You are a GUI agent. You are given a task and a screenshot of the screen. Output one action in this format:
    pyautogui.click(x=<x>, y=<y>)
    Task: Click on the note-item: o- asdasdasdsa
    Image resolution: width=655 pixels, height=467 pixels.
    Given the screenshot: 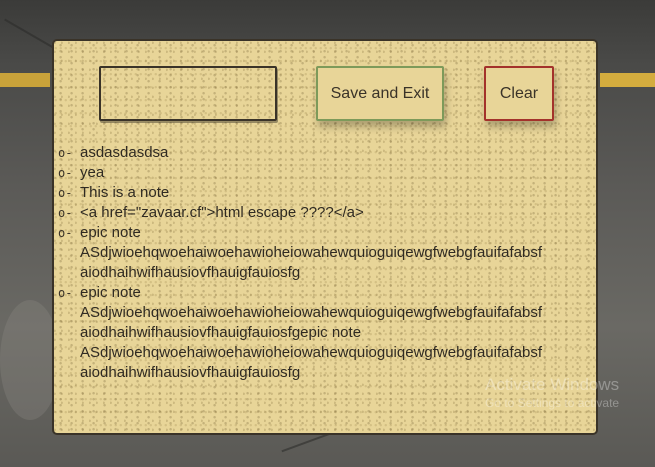 What is the action you would take?
    pyautogui.click(x=323, y=153)
    